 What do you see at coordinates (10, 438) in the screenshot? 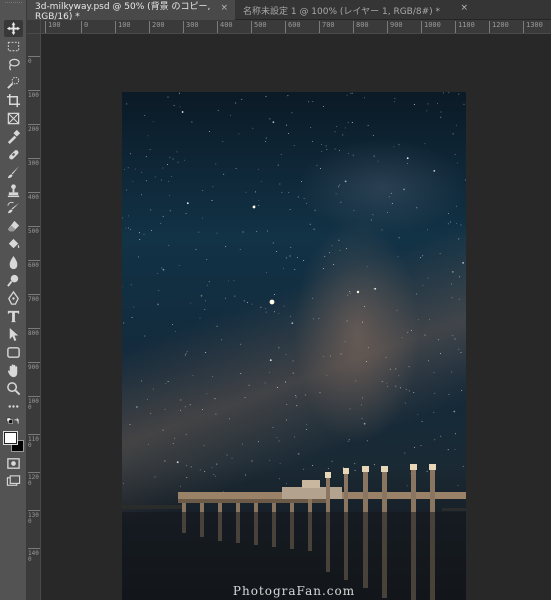
I see `foreground-color-swatch` at bounding box center [10, 438].